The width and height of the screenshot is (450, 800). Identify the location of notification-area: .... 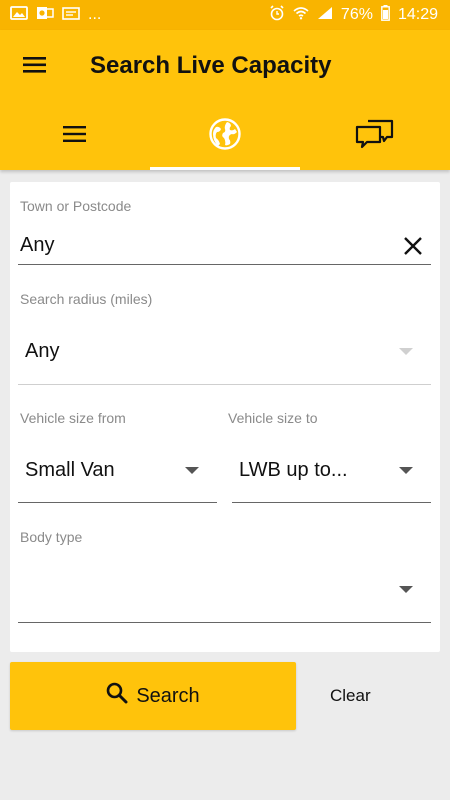
(55, 15).